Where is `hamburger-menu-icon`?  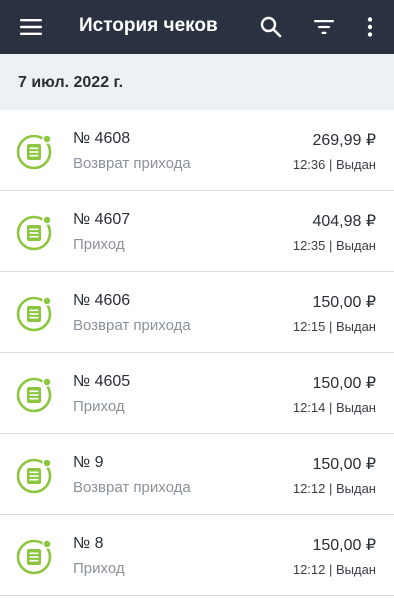
hamburger-menu-icon is located at coordinates (31, 27).